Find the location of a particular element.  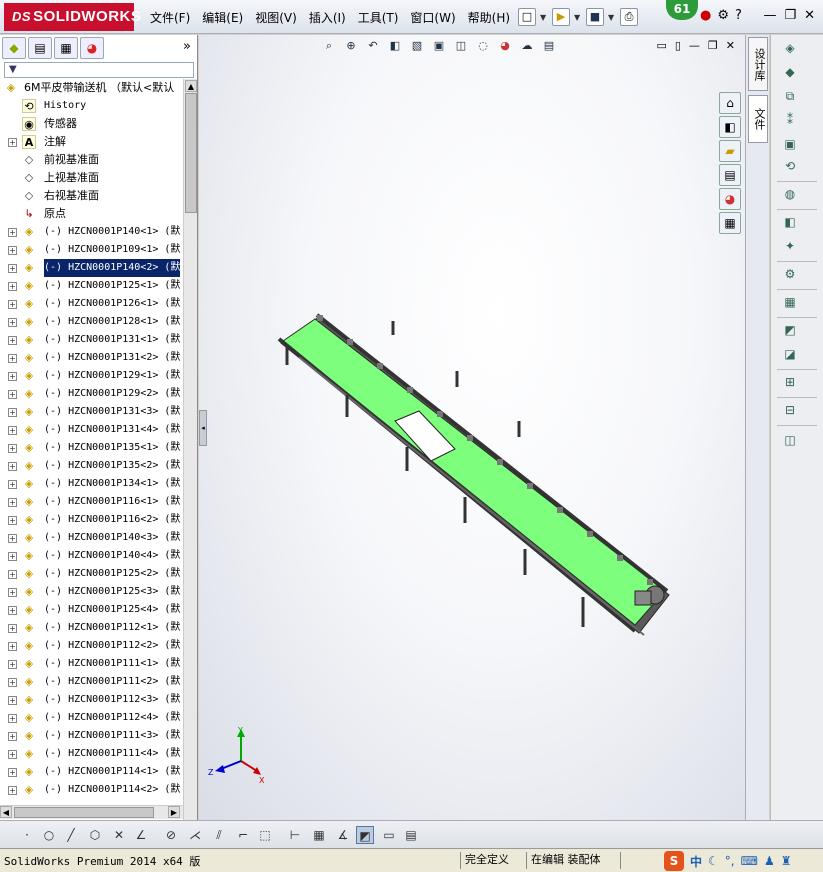

menu-edit: 编辑(E) is located at coordinates (222, 18).